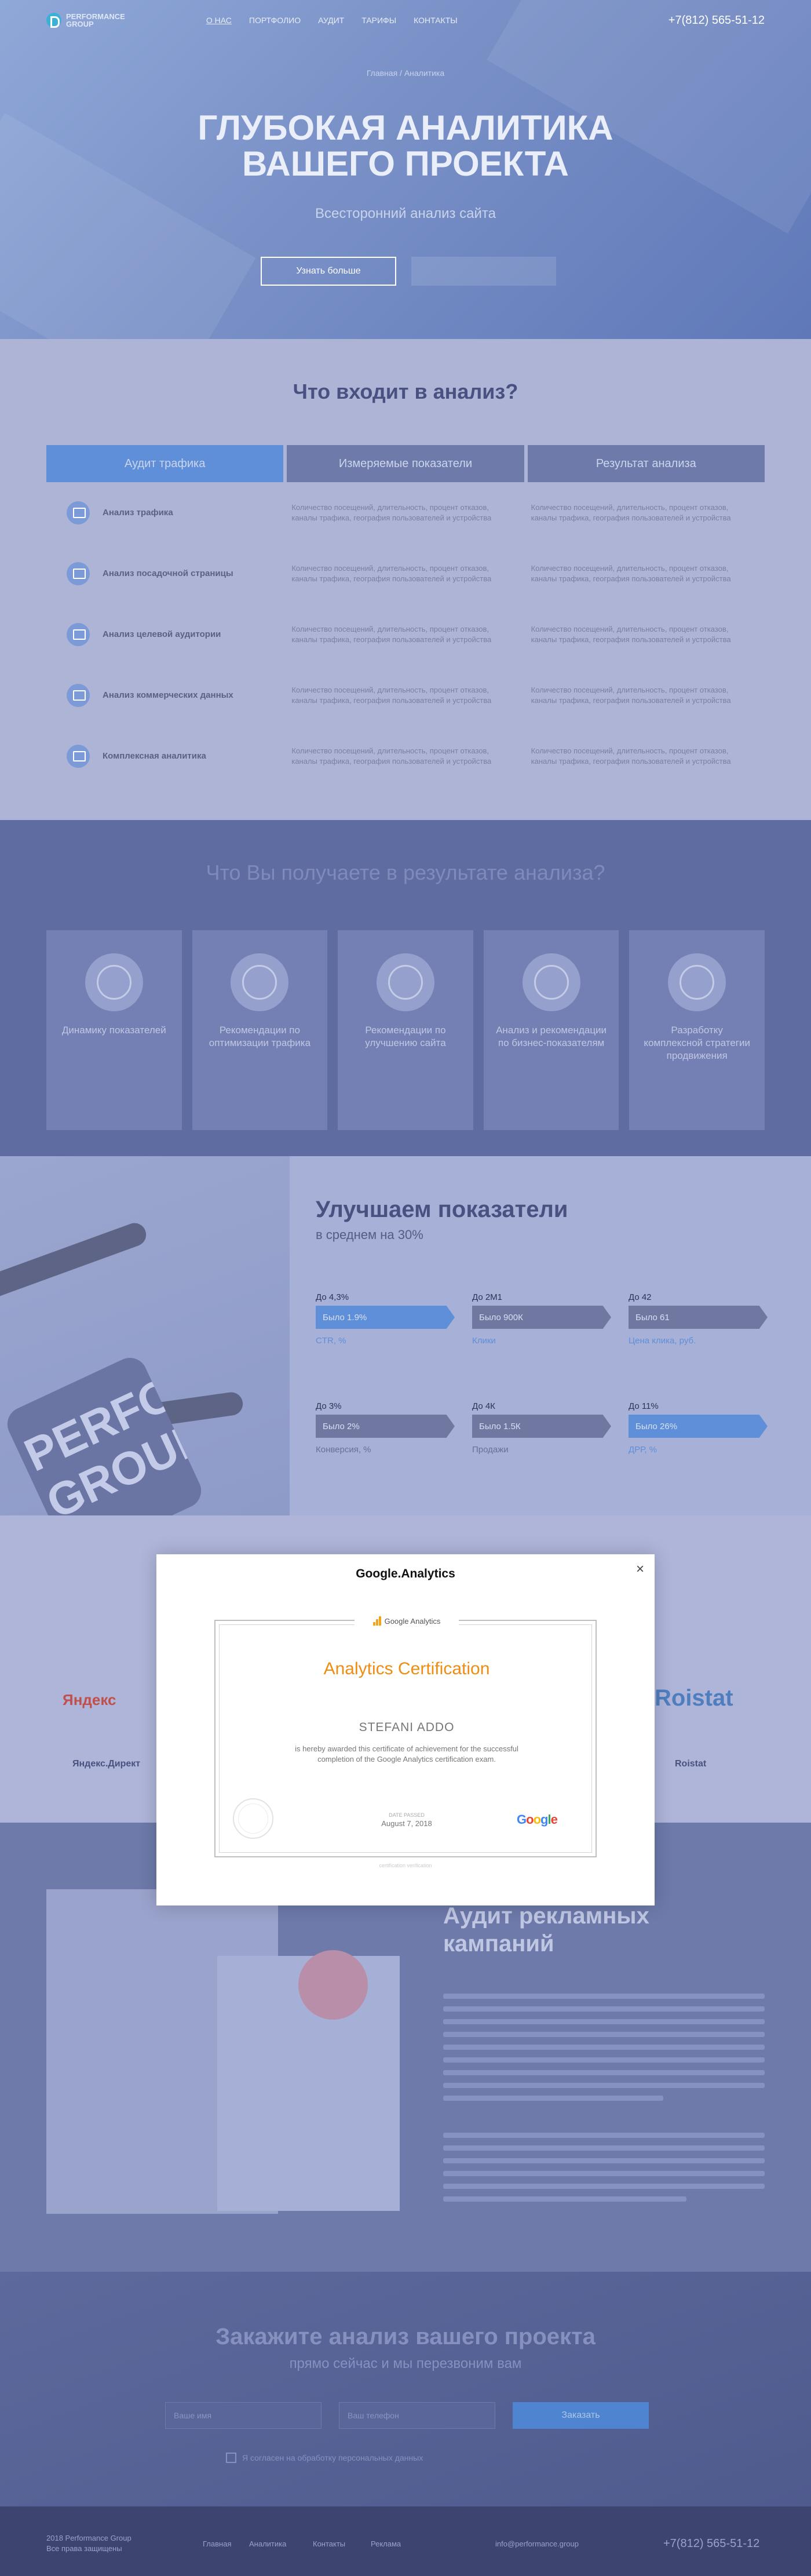 Image resolution: width=811 pixels, height=2576 pixels. What do you see at coordinates (53, 20) in the screenshot?
I see `logo-icon` at bounding box center [53, 20].